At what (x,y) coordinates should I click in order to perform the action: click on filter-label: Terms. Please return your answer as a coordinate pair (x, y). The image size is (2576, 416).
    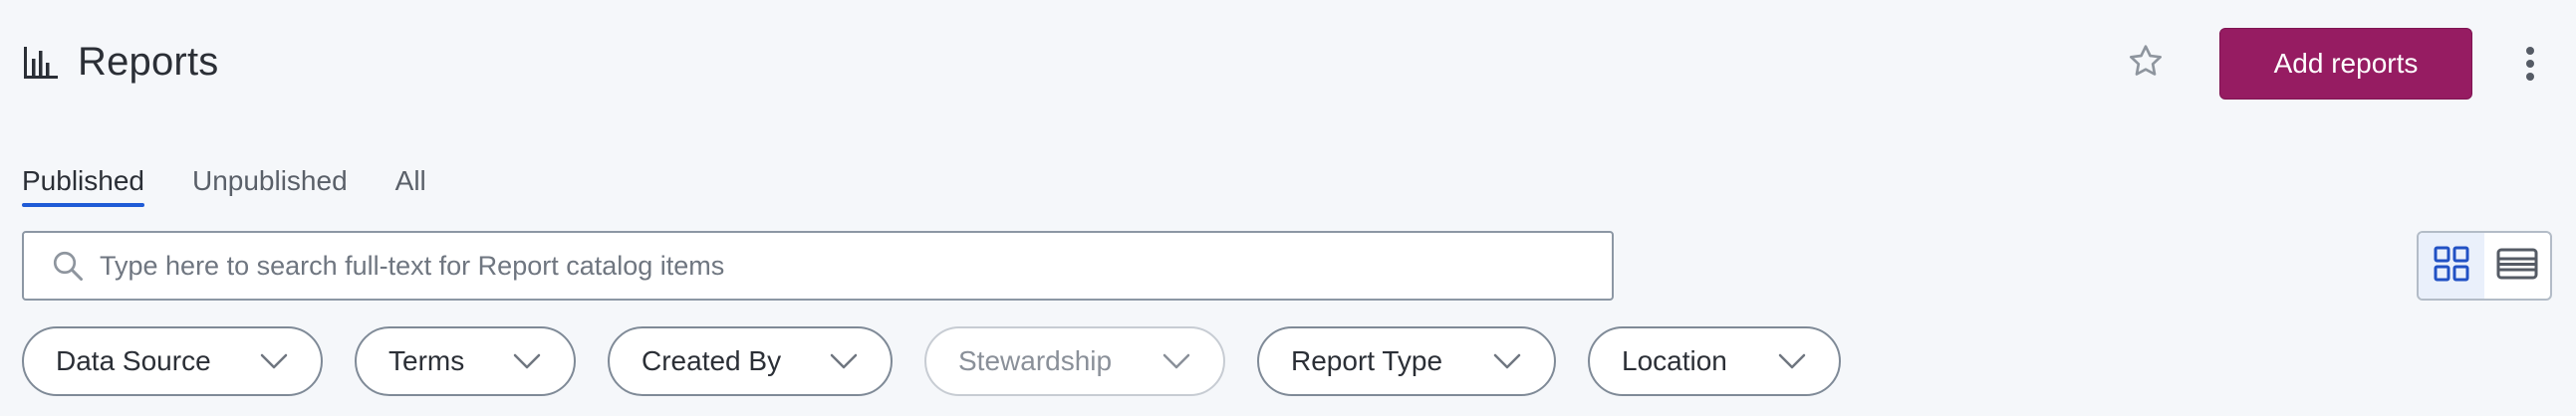
    Looking at the image, I should click on (426, 360).